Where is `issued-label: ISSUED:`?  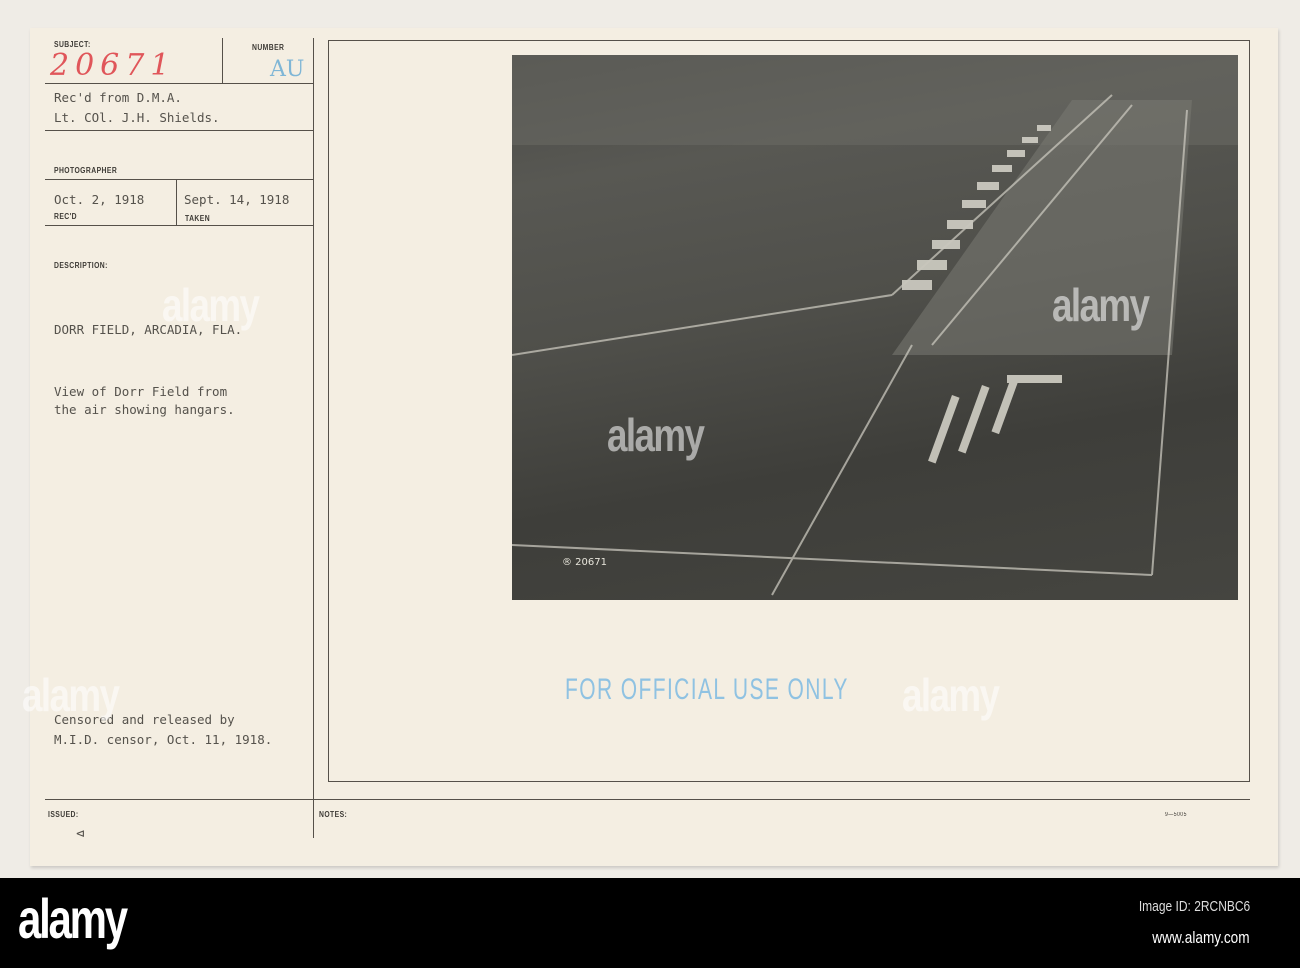
issued-label: ISSUED: is located at coordinates (63, 814).